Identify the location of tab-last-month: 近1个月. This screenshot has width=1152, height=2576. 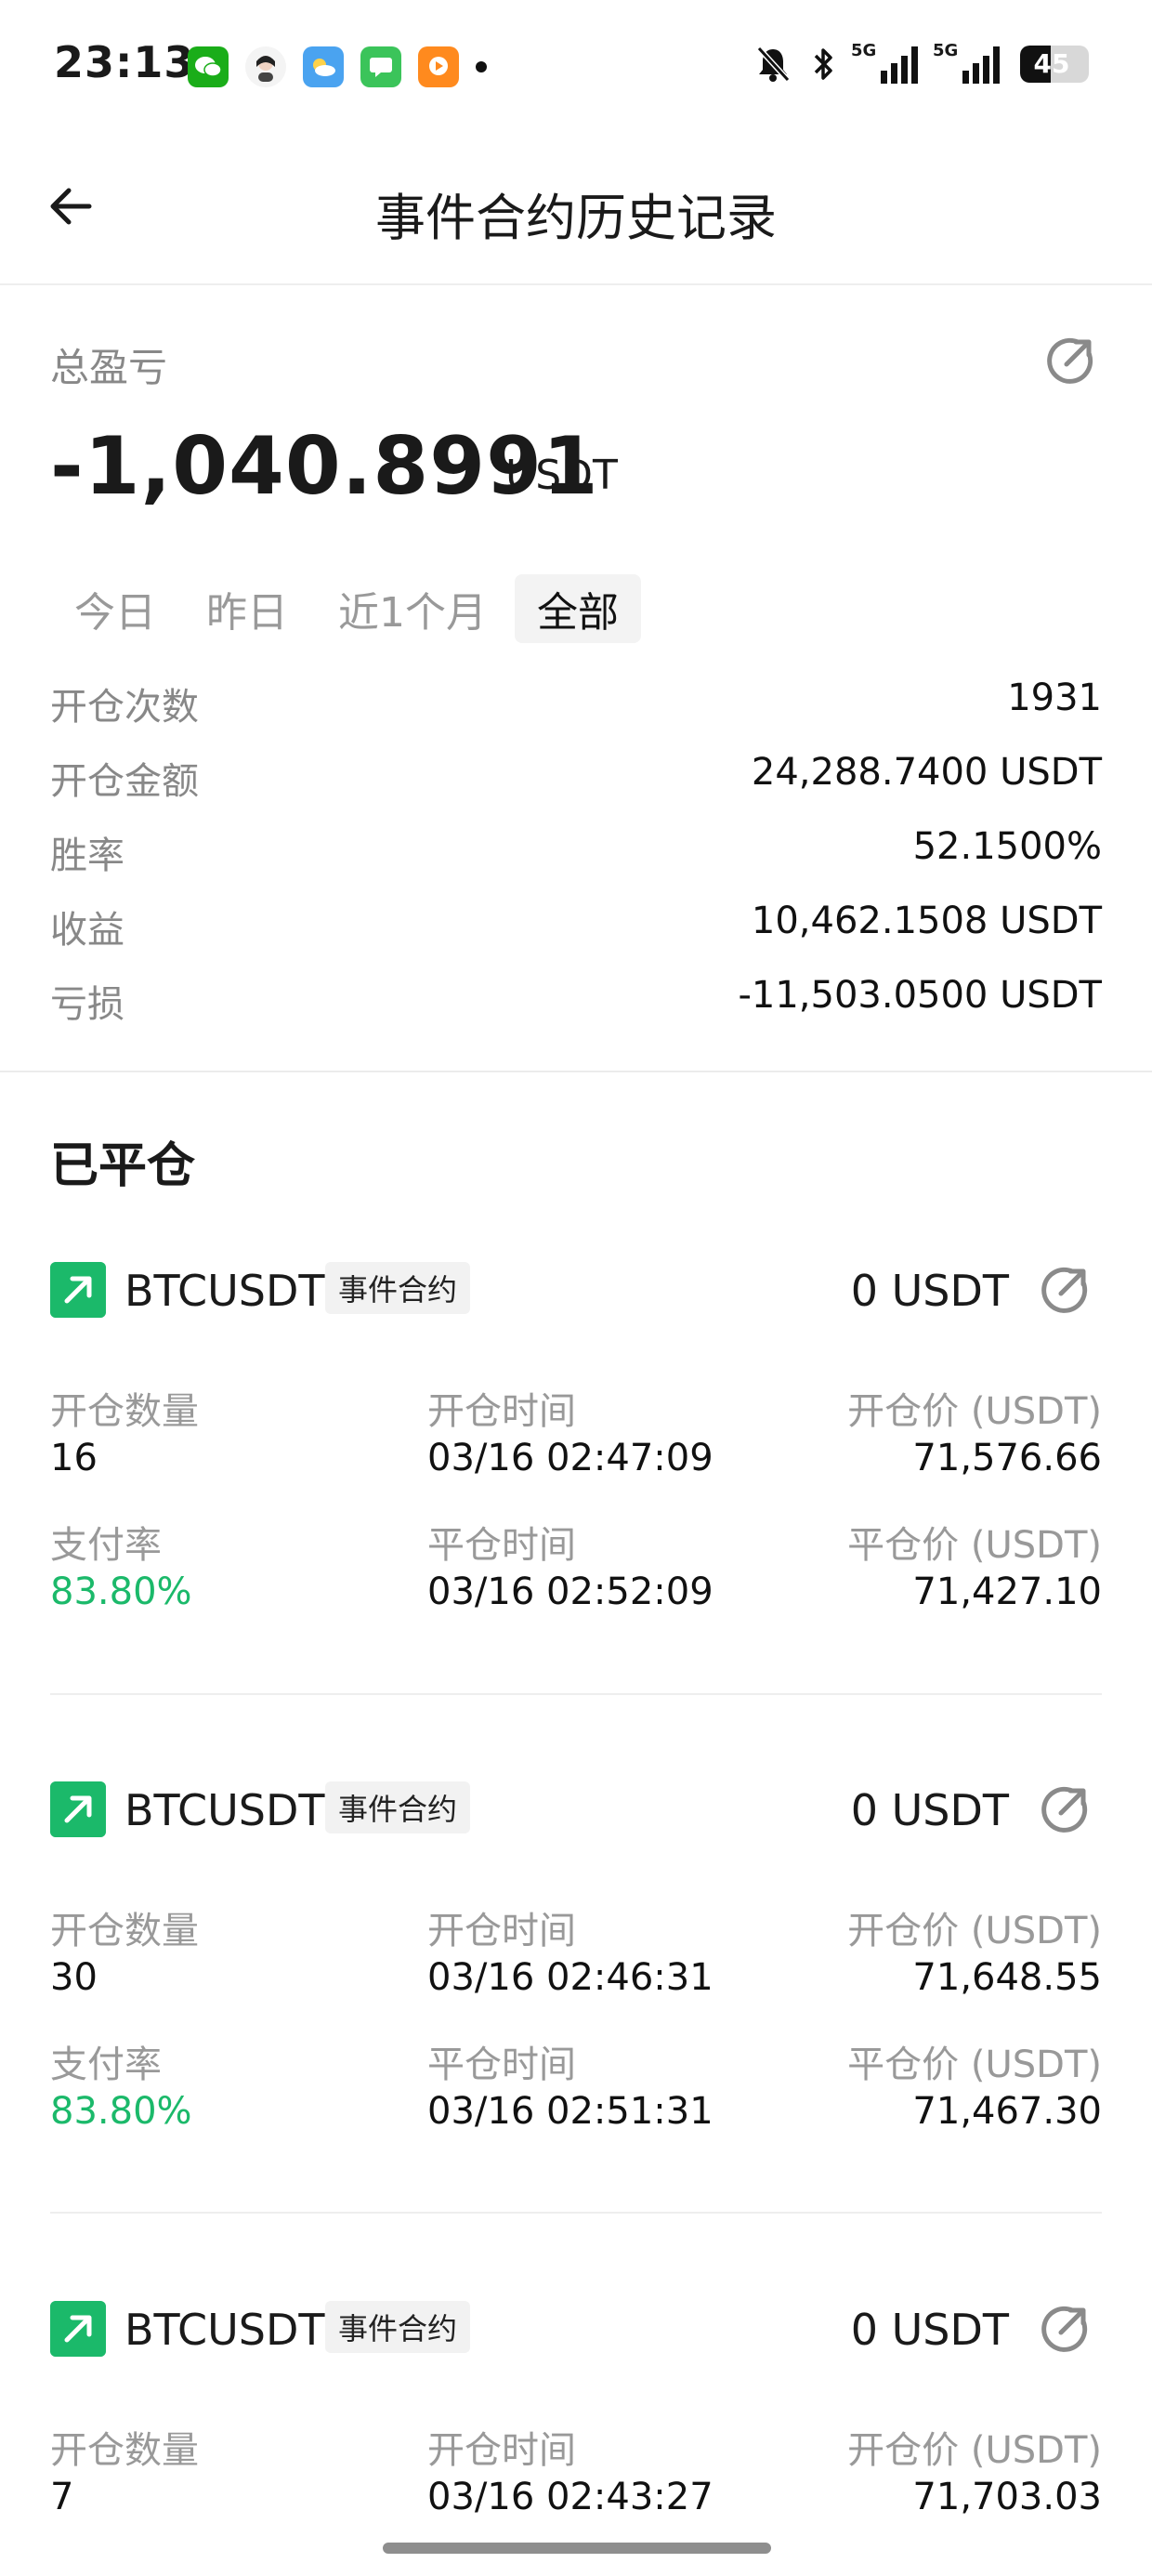
(412, 608).